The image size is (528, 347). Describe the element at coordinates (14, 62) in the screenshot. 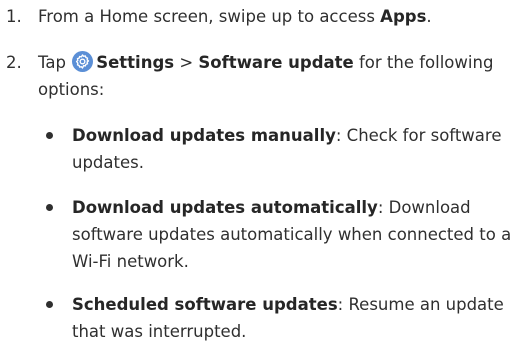

I see `step-number: 2.` at that location.